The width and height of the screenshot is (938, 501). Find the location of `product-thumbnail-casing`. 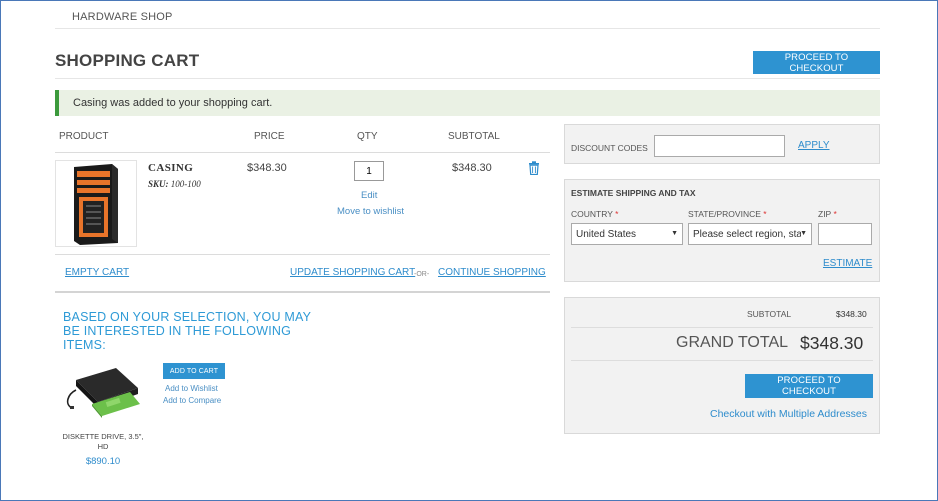

product-thumbnail-casing is located at coordinates (96, 203).